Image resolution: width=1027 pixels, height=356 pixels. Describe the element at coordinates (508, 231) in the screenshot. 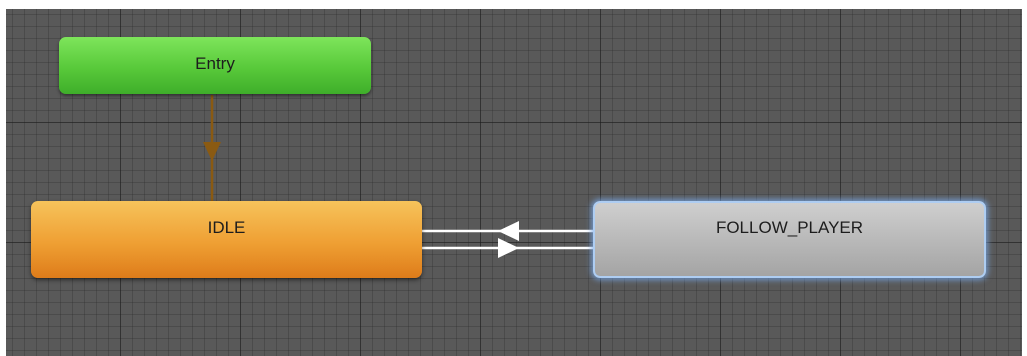

I see `transition-follow-player-to-idle-arrow` at that location.